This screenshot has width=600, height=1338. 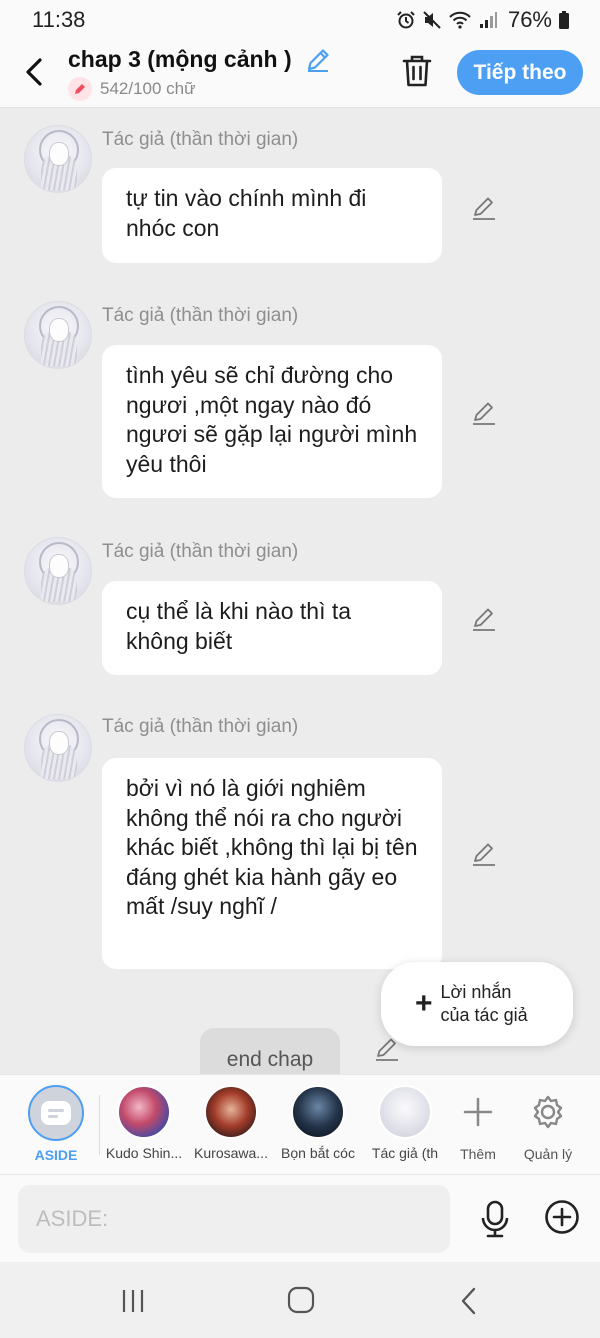 I want to click on message-bubble: tự tin vào chính mình đi nhóc con, so click(x=272, y=215).